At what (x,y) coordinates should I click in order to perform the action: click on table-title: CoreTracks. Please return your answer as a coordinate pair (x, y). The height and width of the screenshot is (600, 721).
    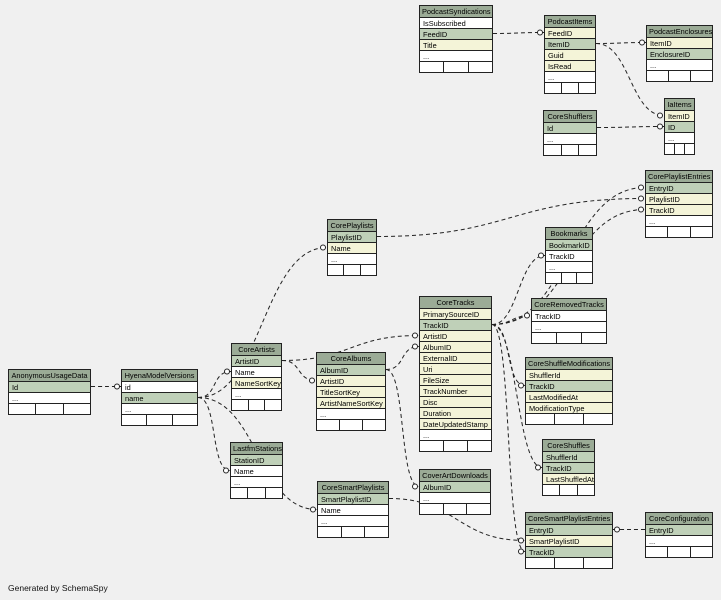
    Looking at the image, I should click on (455, 303).